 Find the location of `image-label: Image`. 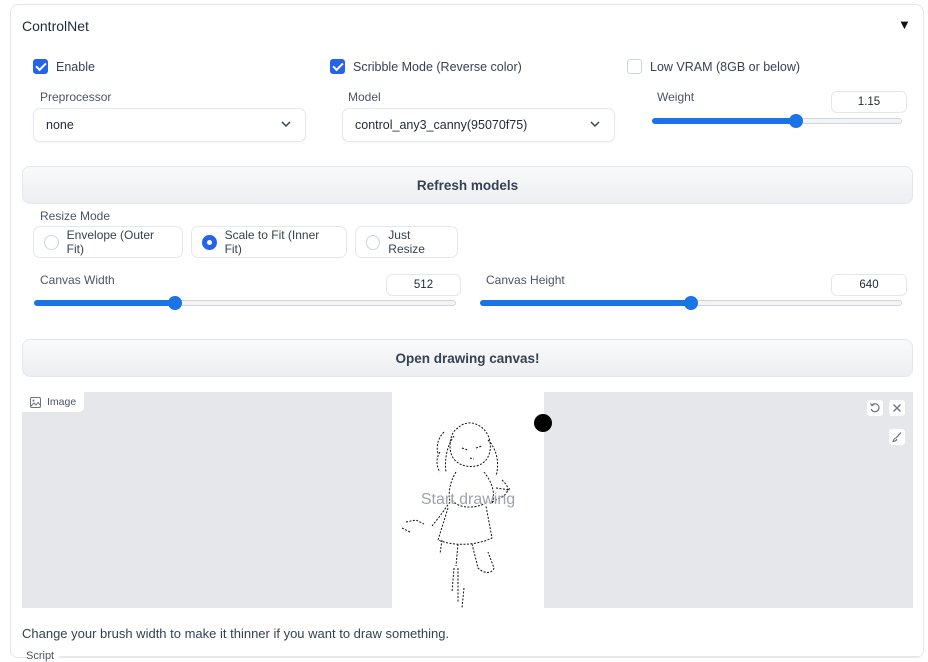

image-label: Image is located at coordinates (62, 402).